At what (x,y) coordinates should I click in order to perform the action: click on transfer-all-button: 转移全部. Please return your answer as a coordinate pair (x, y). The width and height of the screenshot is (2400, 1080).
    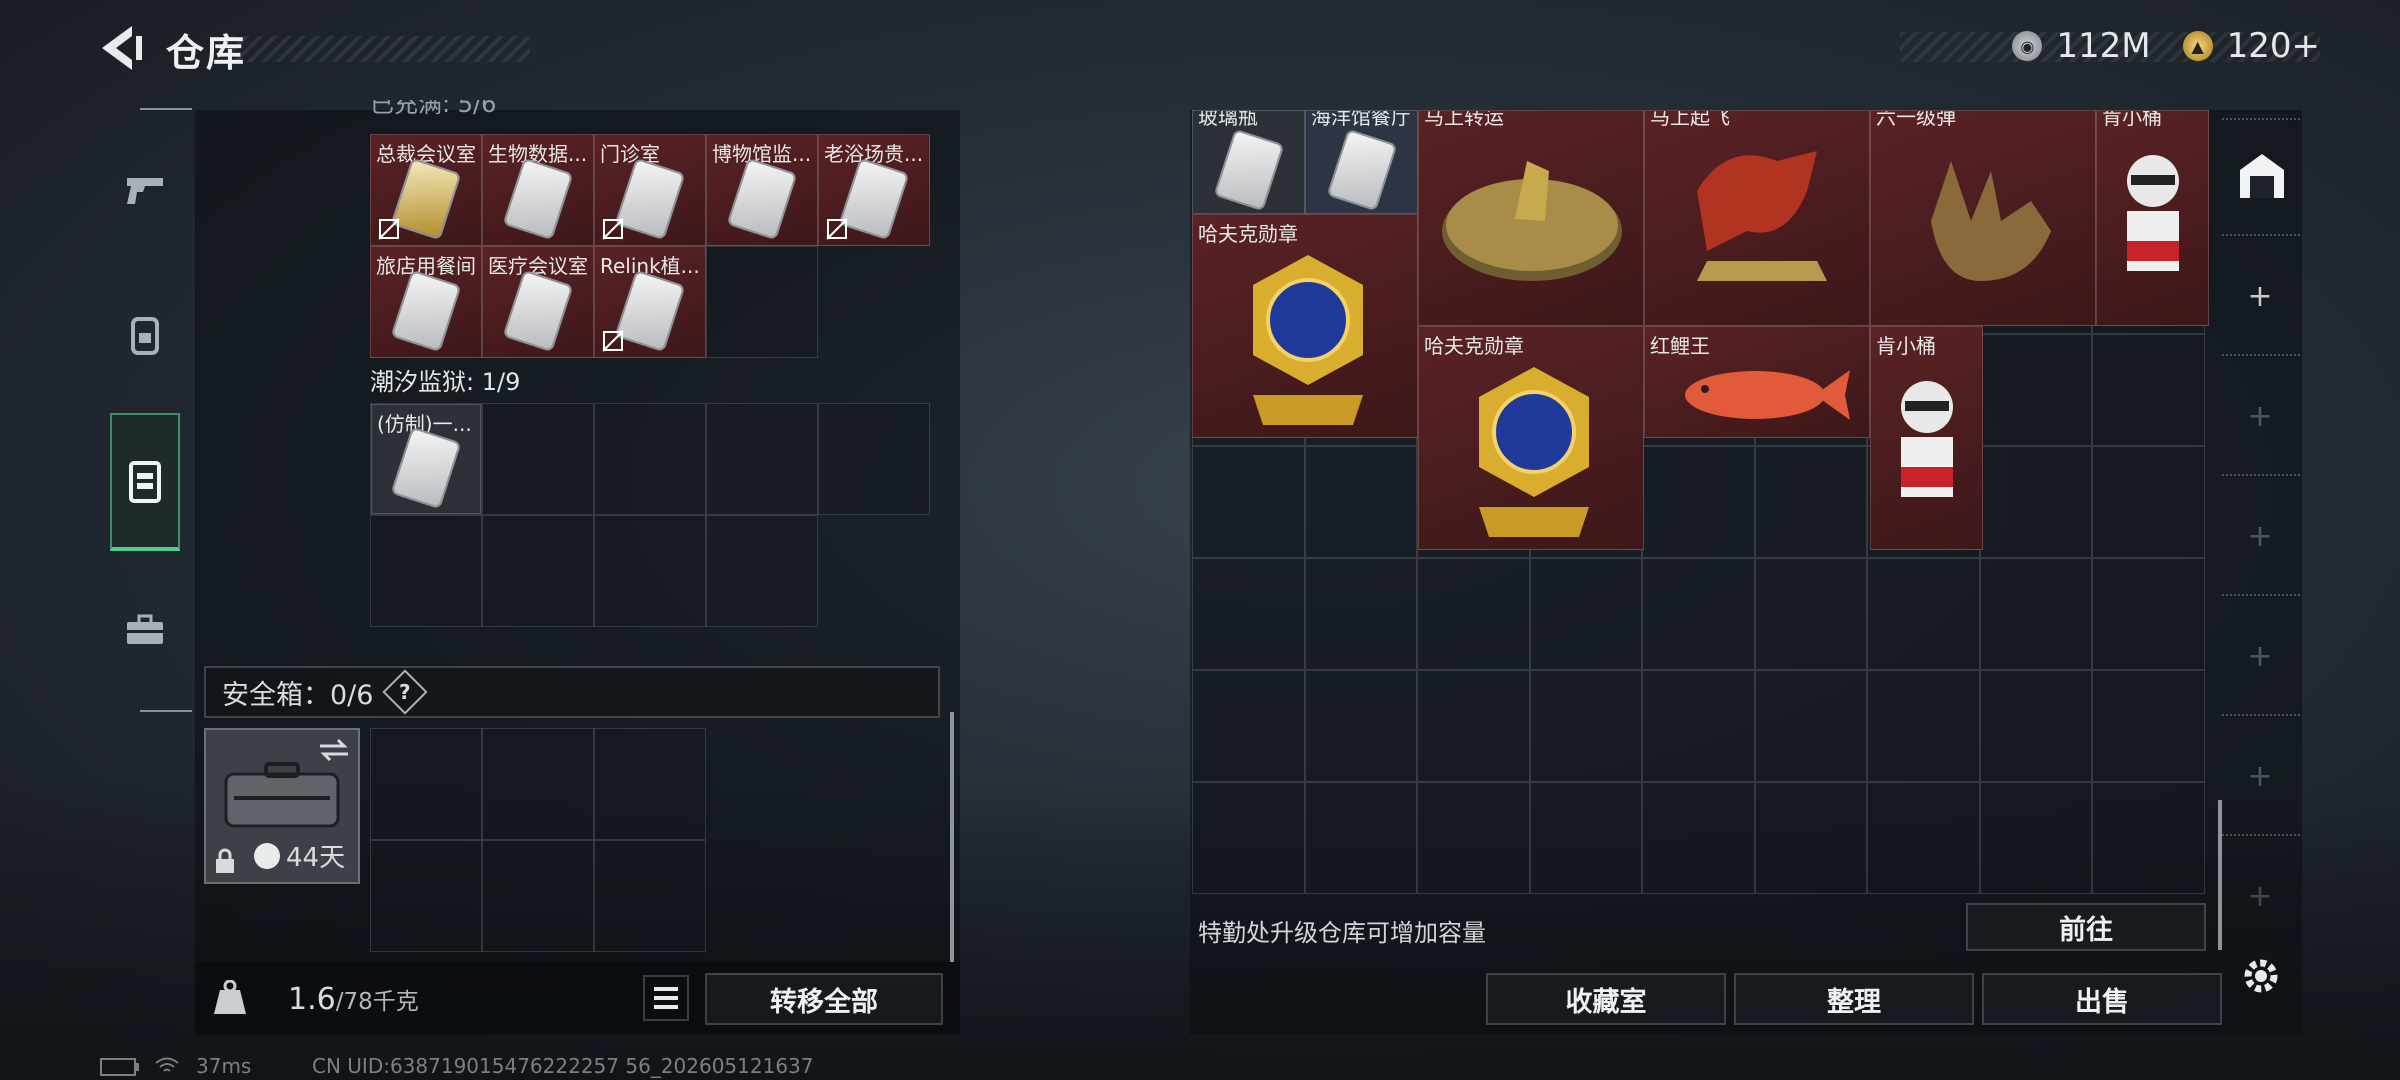
    Looking at the image, I should click on (824, 999).